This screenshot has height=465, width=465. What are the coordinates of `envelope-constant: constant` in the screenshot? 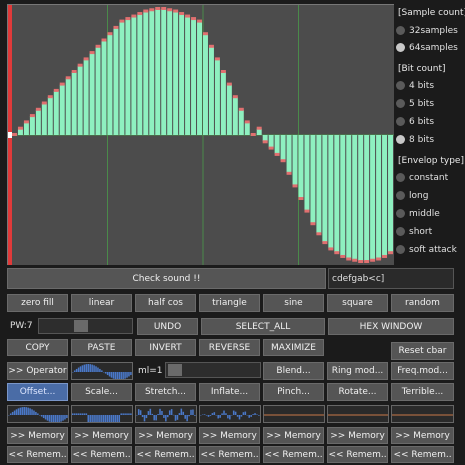 It's located at (430, 177).